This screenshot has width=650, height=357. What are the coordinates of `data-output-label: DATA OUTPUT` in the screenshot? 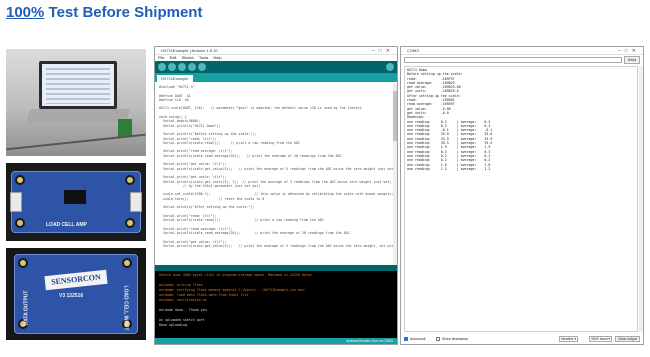 It's located at (26, 308).